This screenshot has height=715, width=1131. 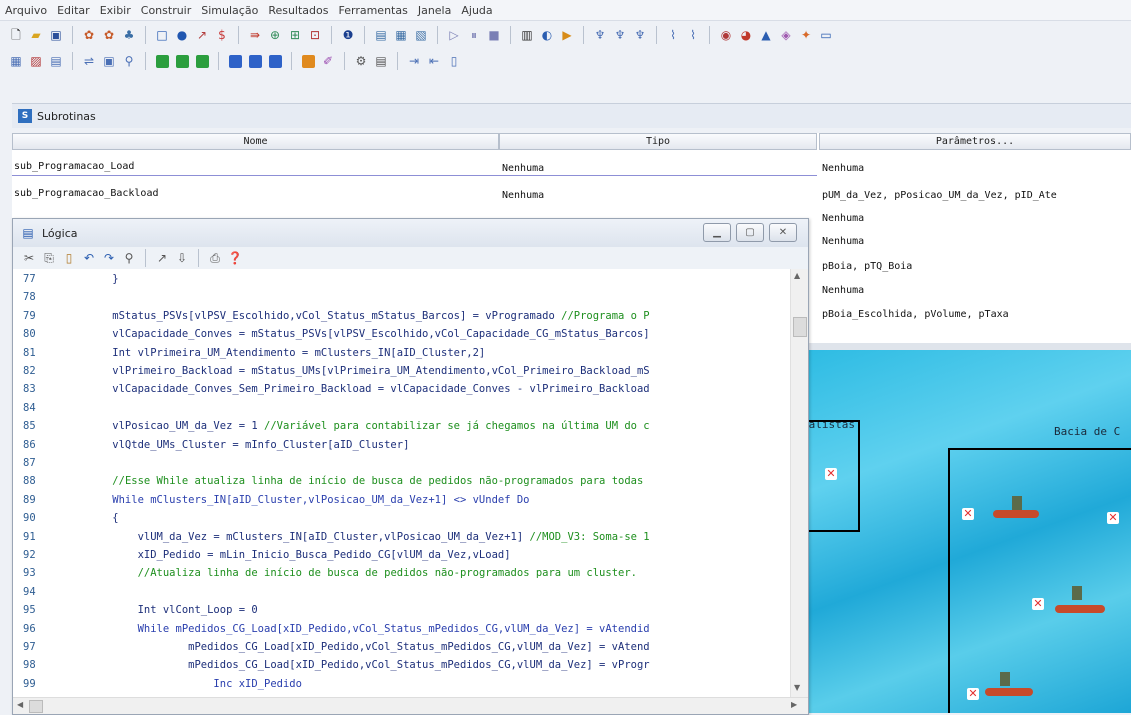 I want to click on link-icon: ⇌, so click(x=89, y=61).